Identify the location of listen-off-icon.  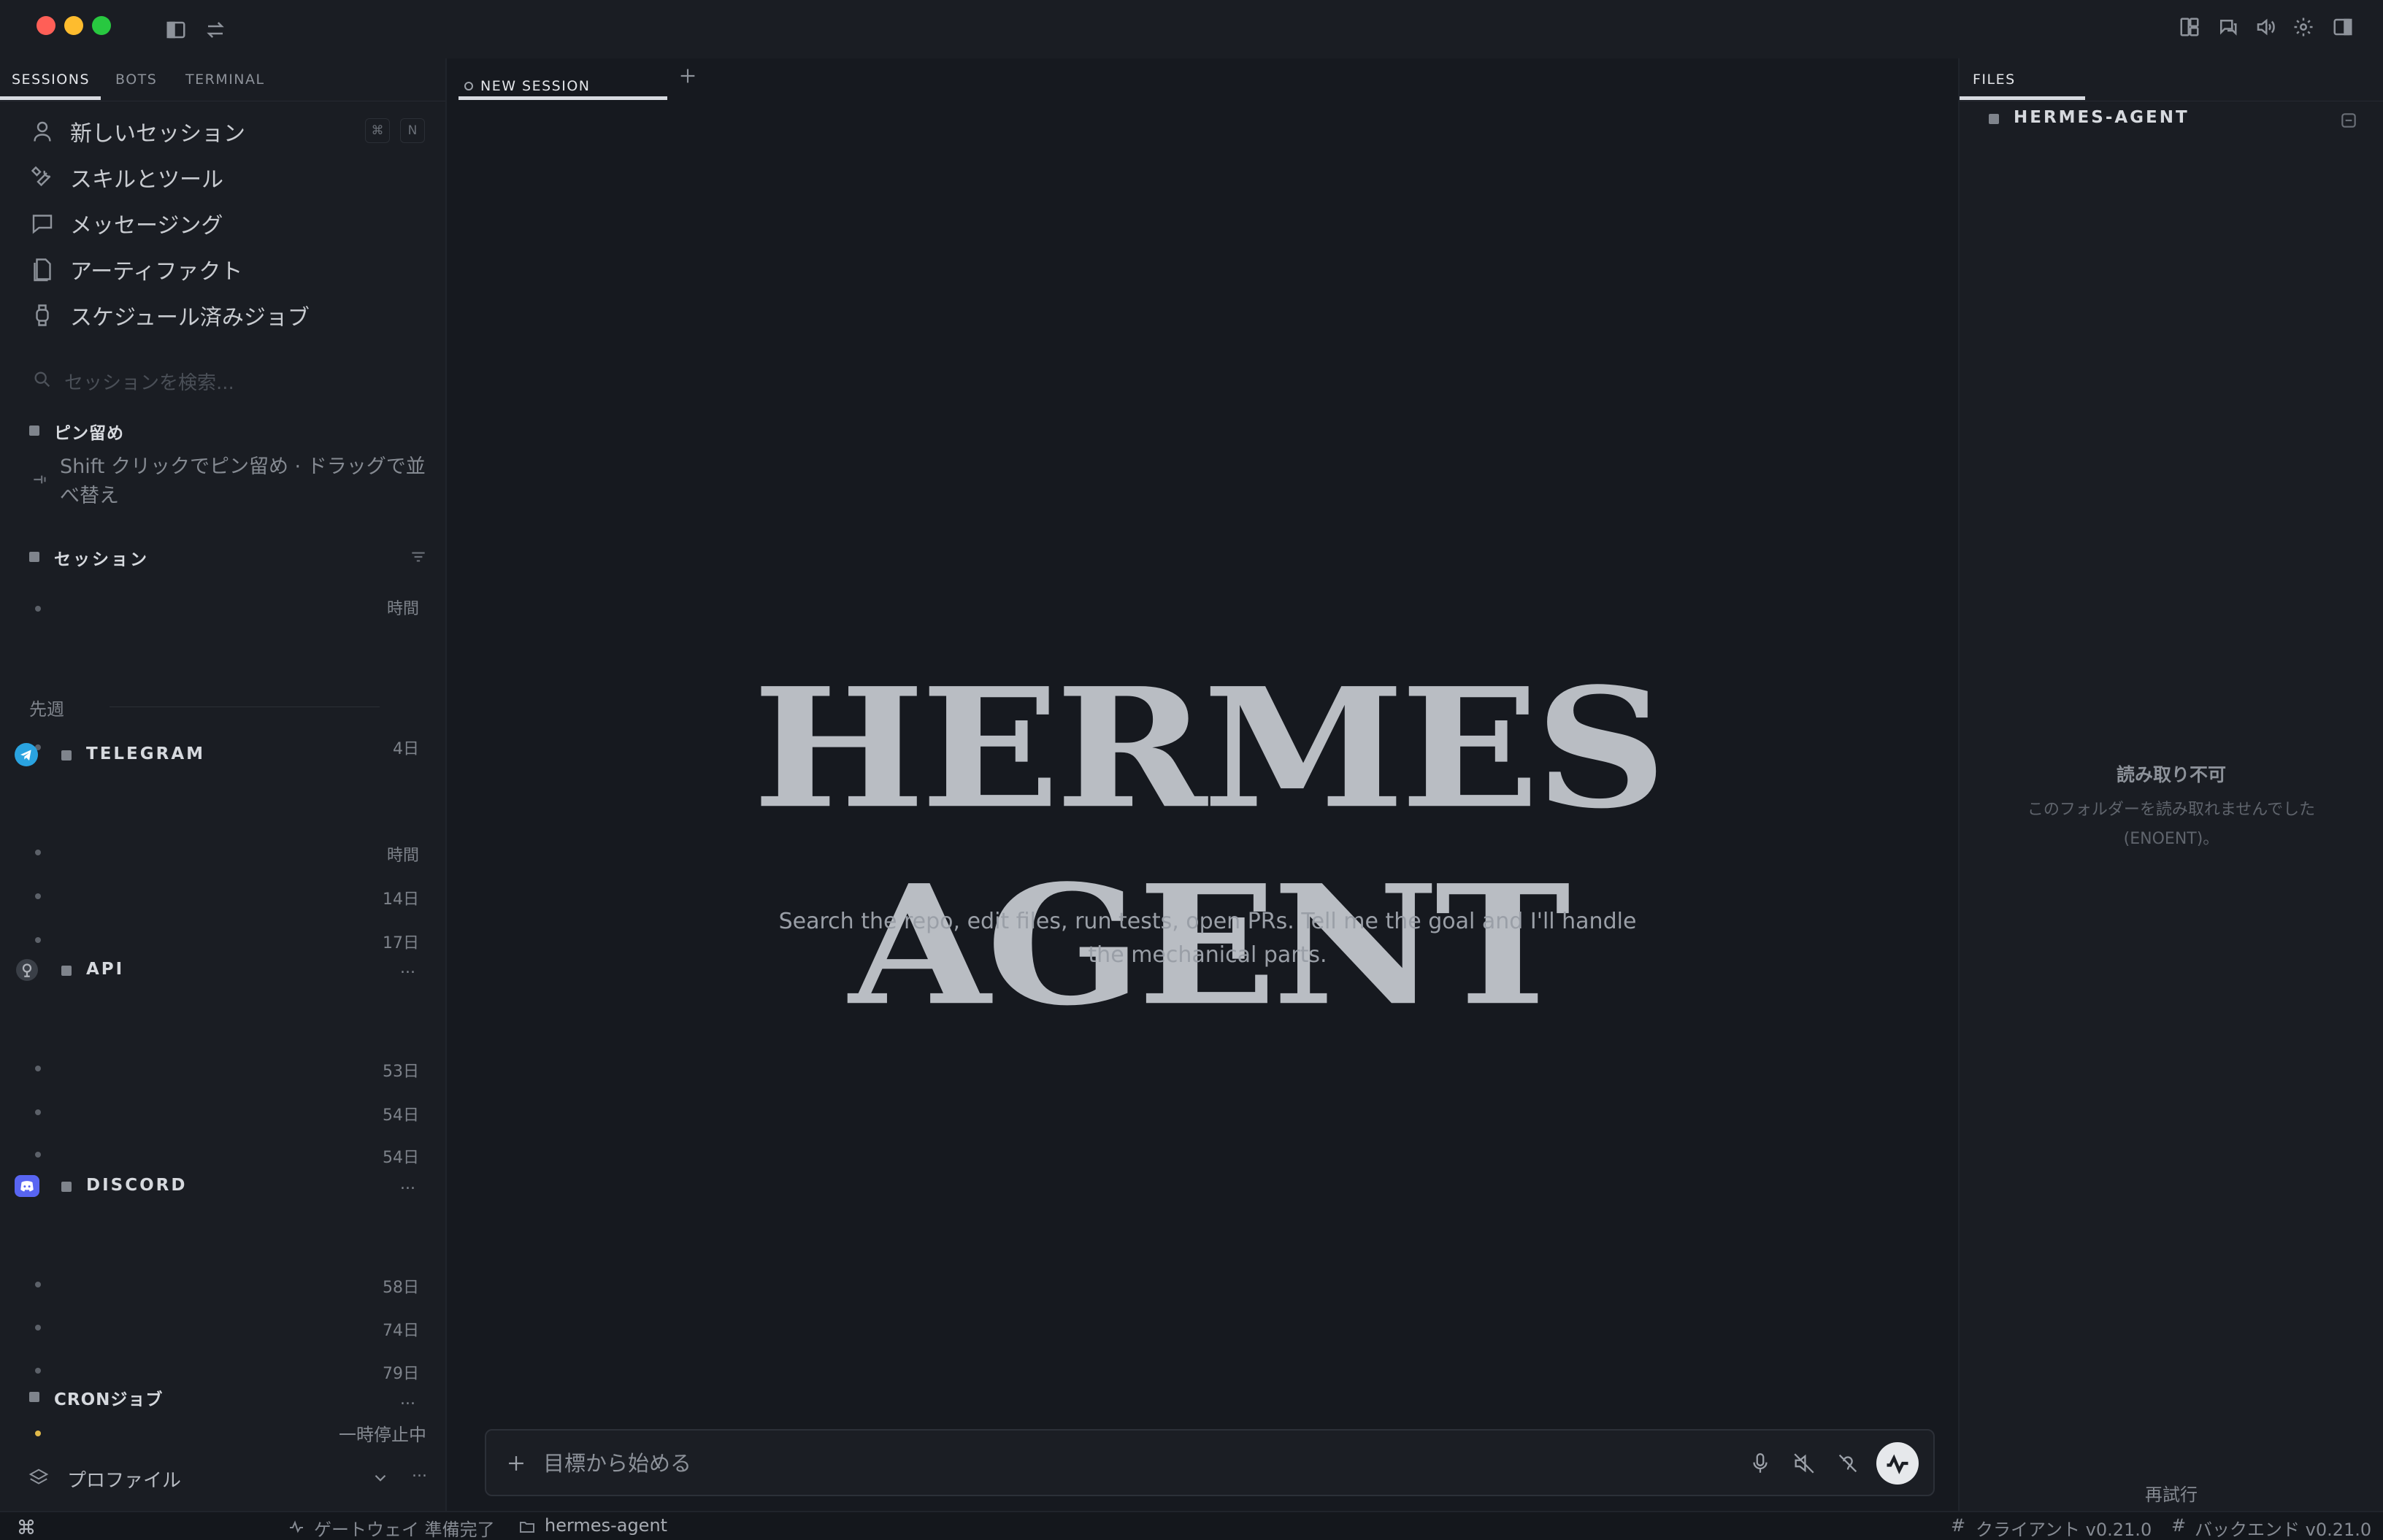
(1847, 1463).